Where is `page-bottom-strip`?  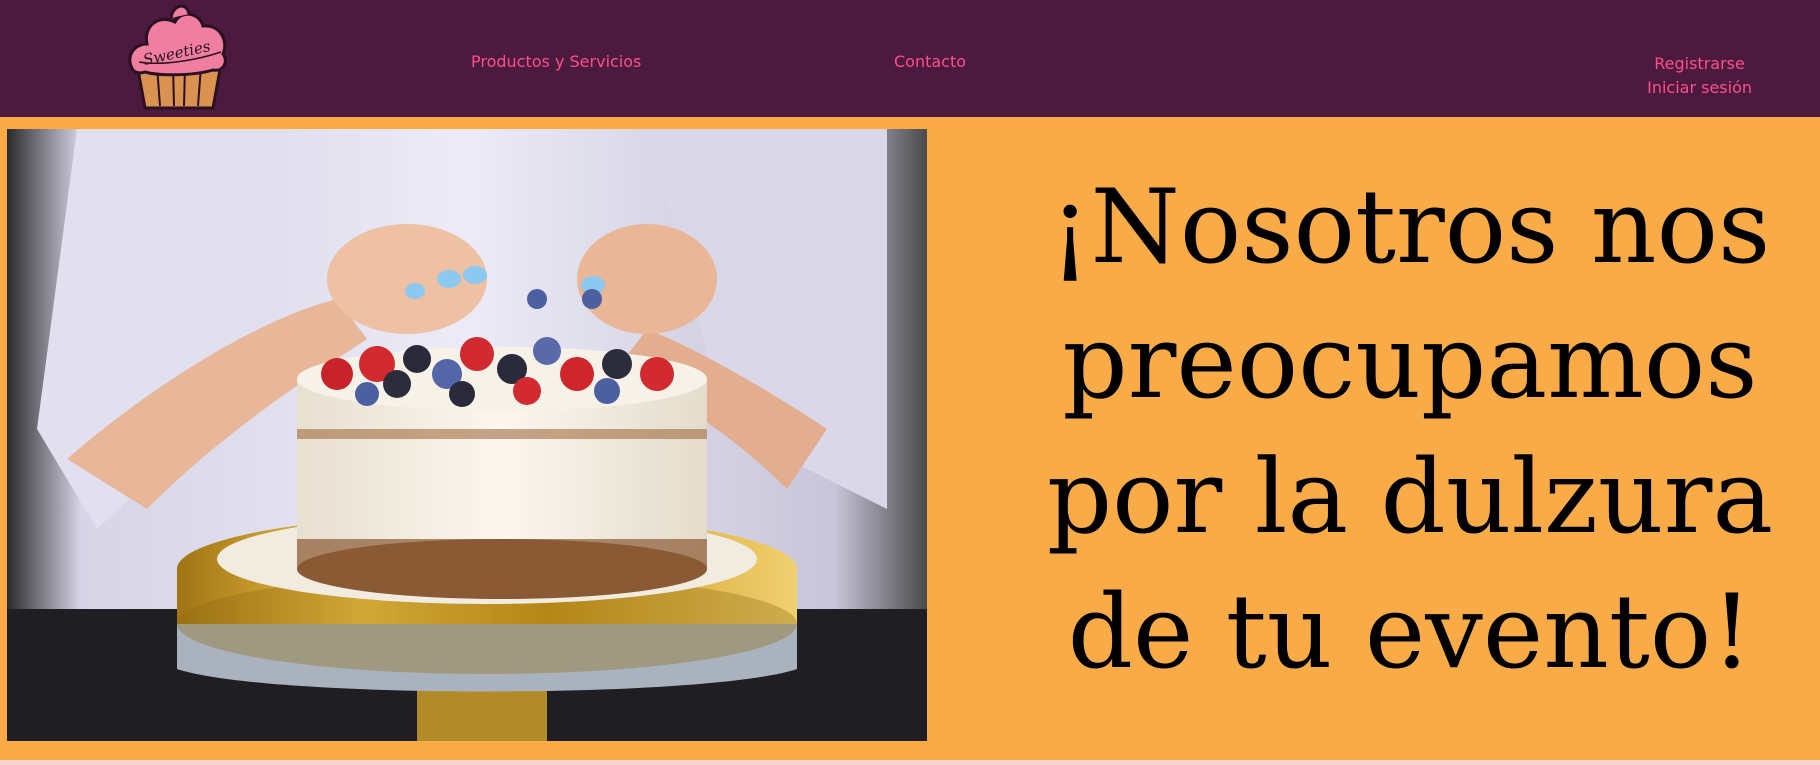
page-bottom-strip is located at coordinates (910, 762).